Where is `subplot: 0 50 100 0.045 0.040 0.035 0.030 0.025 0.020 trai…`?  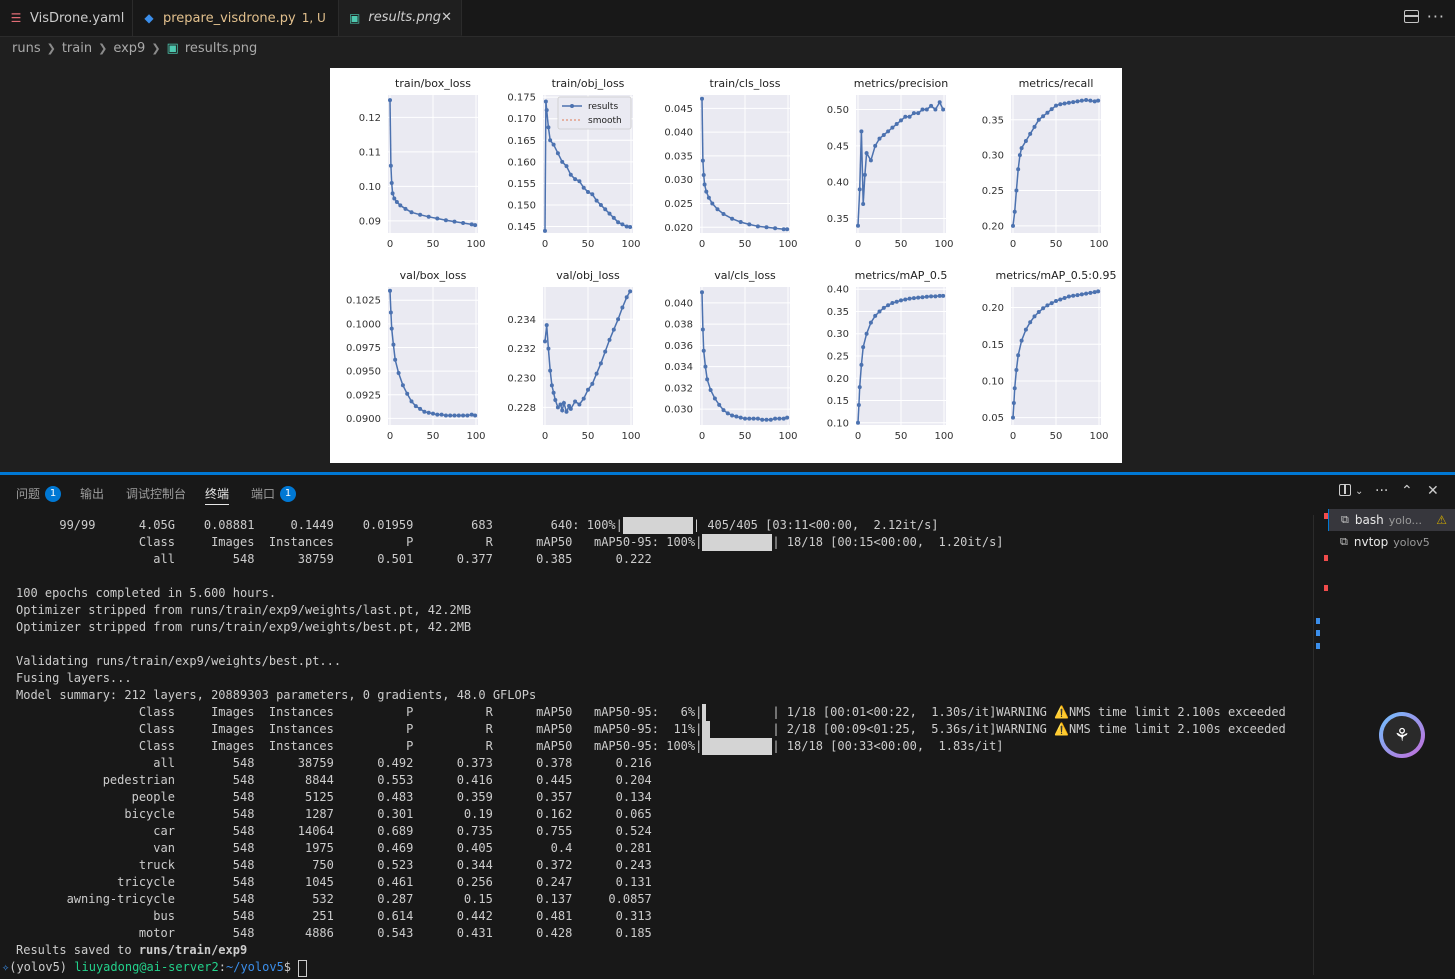
subplot: 0 50 100 0.045 0.040 0.035 0.030 0.025 0.020 trai… is located at coordinates (730, 163).